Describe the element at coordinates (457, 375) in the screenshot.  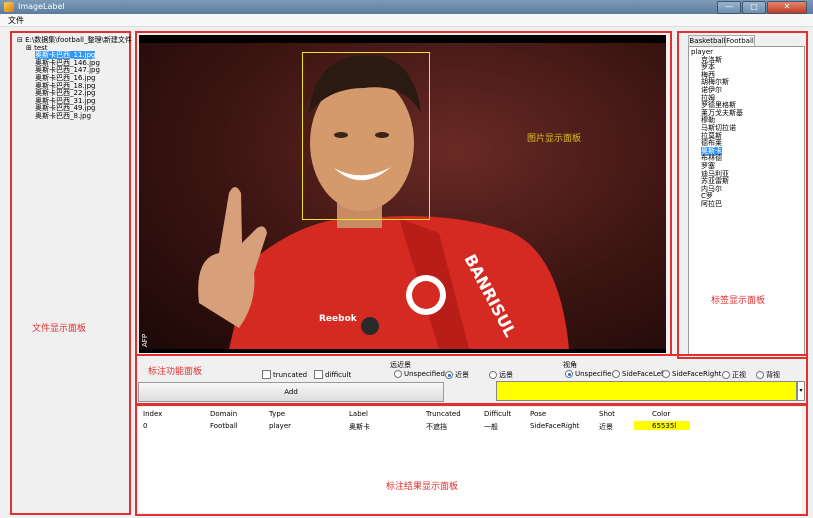
I see `shot-radio: 近景` at that location.